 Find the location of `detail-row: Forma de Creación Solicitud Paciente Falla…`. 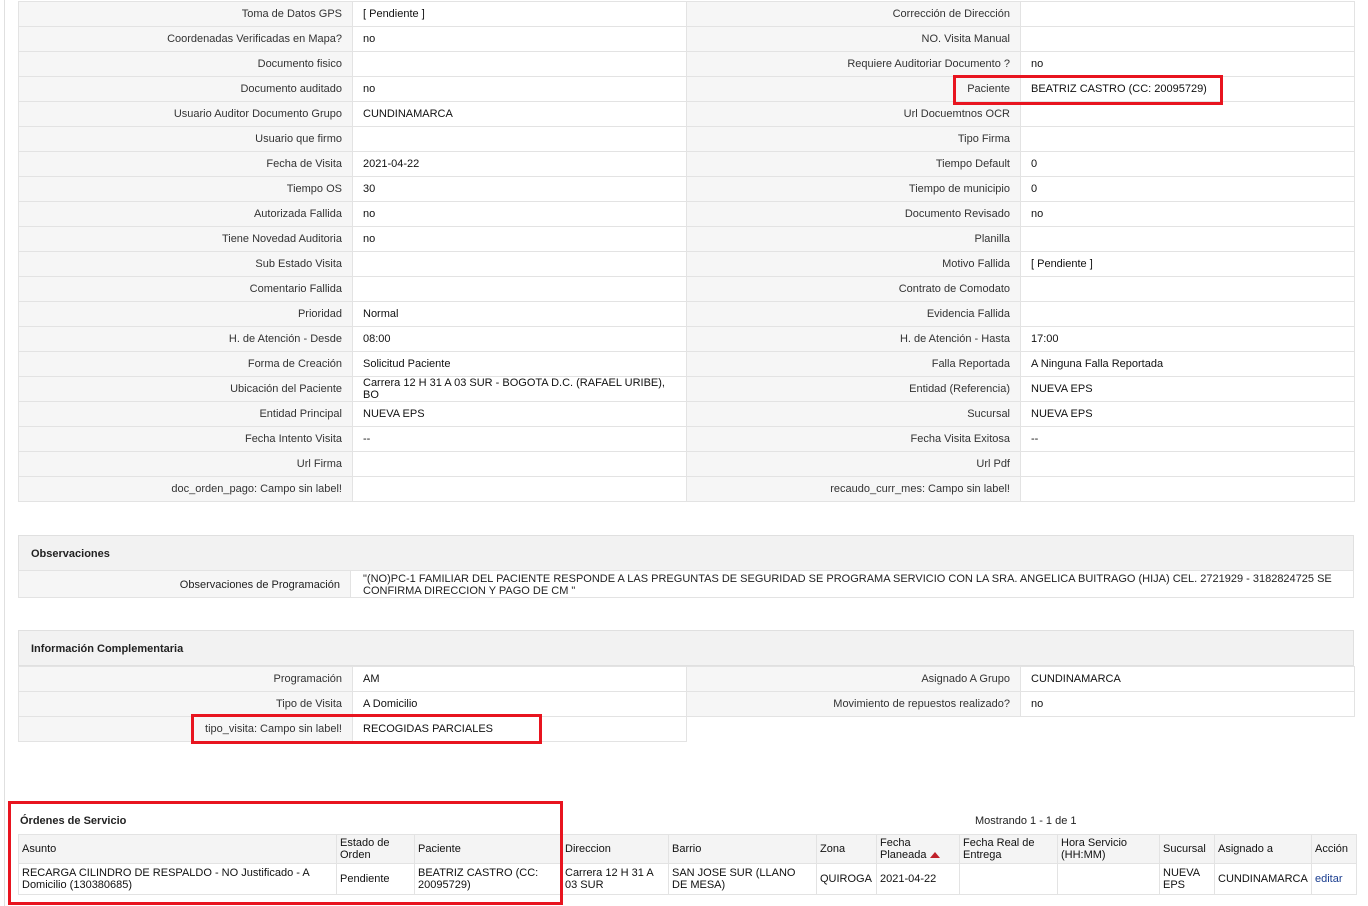

detail-row: Forma de Creación Solicitud Paciente Falla… is located at coordinates (686, 364).